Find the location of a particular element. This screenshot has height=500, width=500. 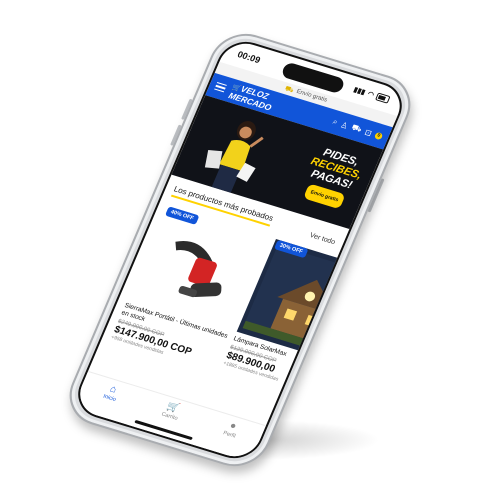

shopper-woman-illustration is located at coordinates (234, 157).